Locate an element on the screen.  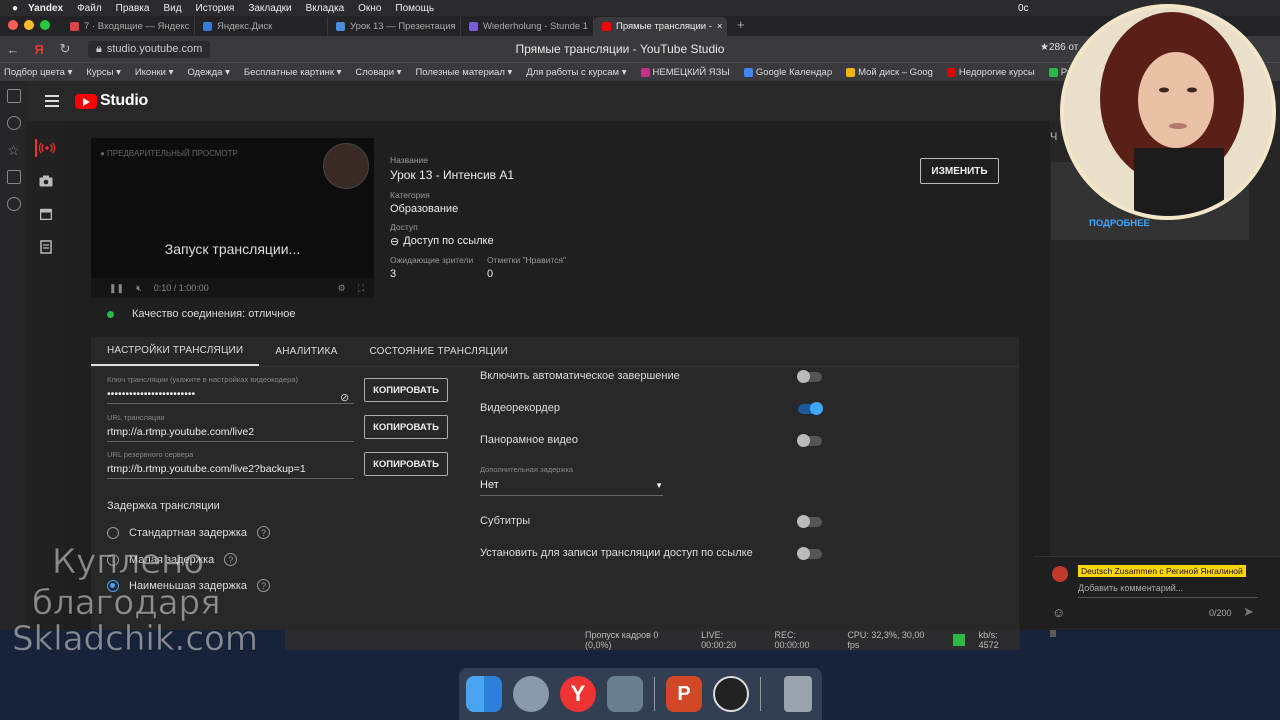
bookmark-item: НЕМЕЦКИЙ ЯЗЫ is located at coordinates (683, 72).